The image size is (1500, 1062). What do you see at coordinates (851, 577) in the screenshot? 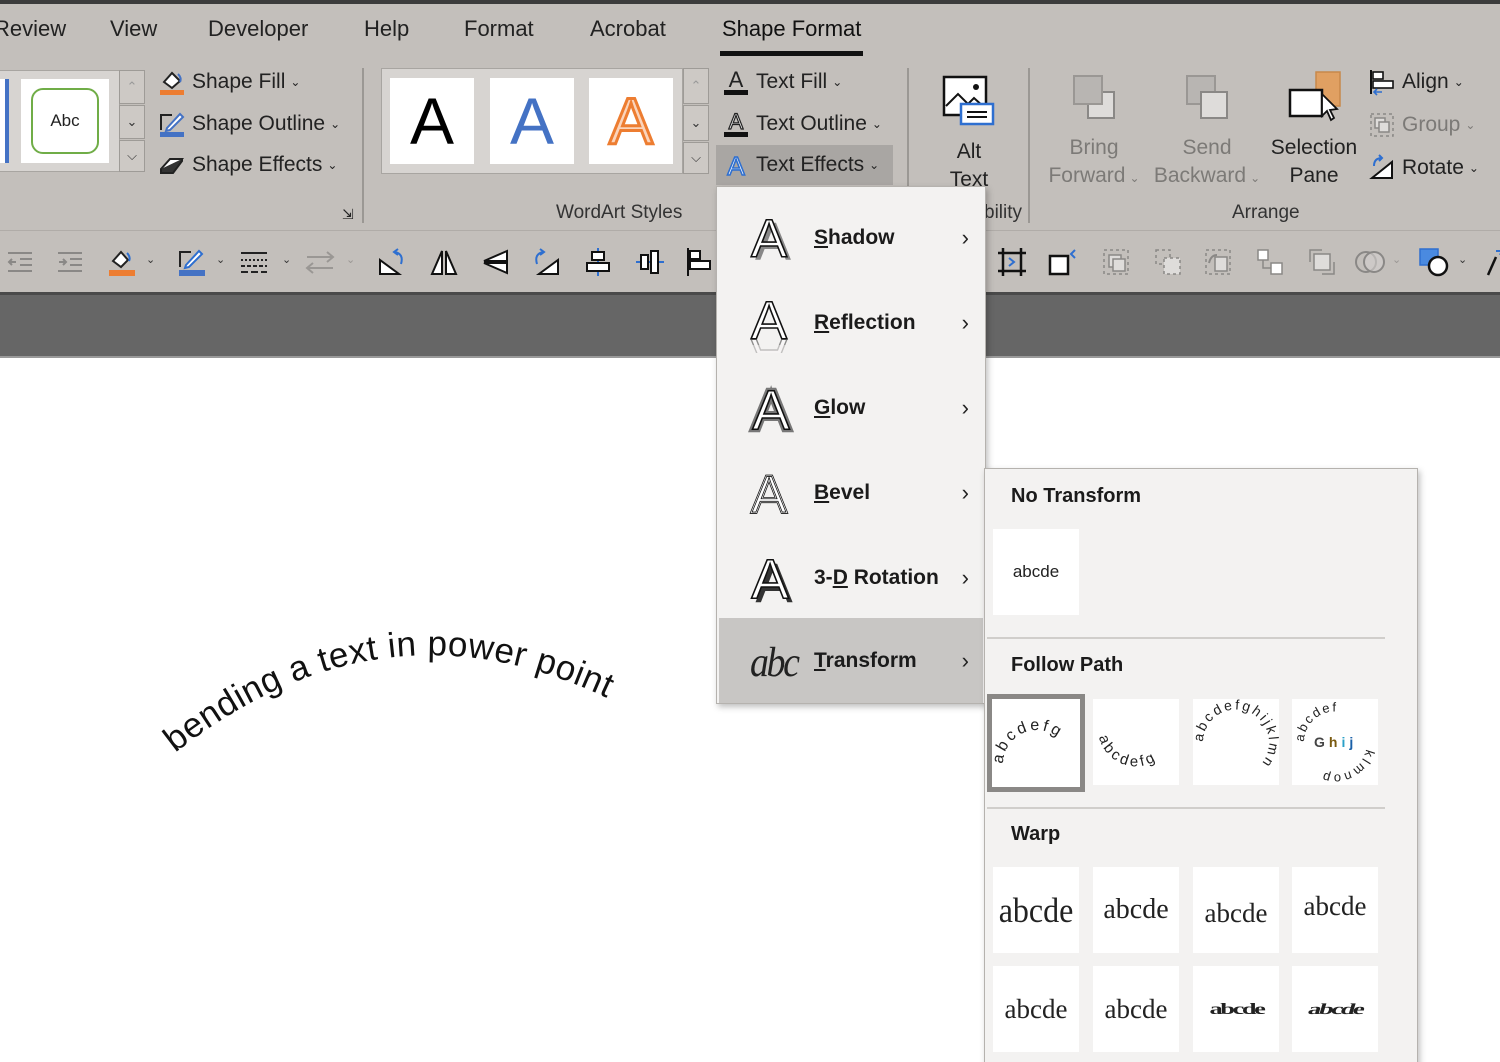
I see `menu-item-3d-rotation: AA 3-D Rotation ›` at bounding box center [851, 577].